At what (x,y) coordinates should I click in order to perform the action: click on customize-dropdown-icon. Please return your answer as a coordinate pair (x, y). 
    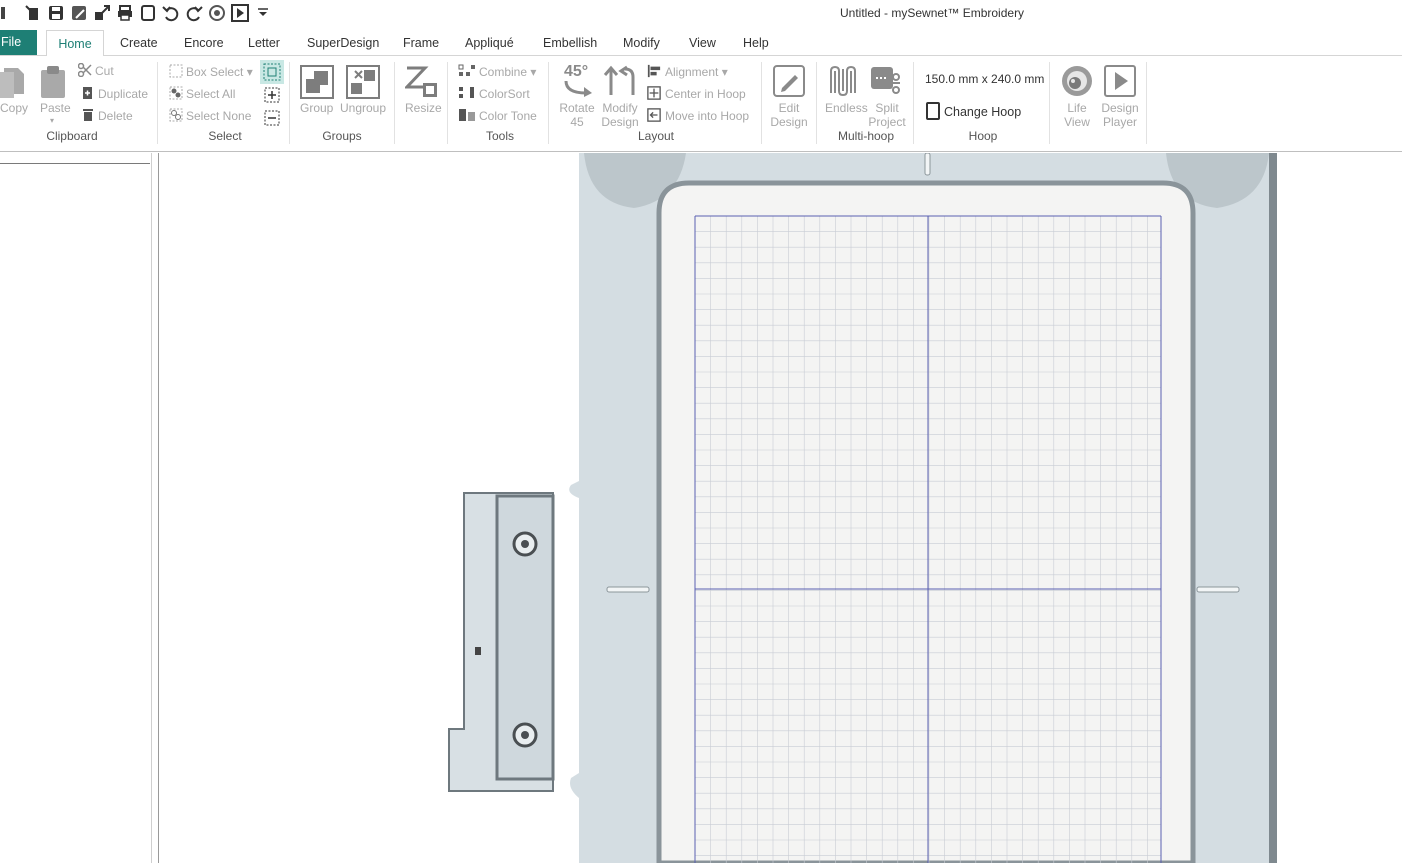
    Looking at the image, I should click on (263, 13).